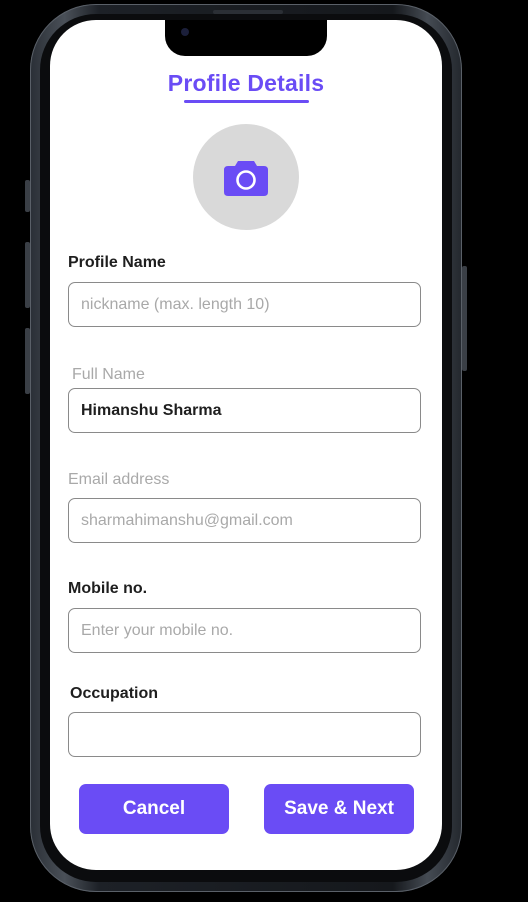 This screenshot has height=902, width=528. I want to click on email-input, so click(244, 520).